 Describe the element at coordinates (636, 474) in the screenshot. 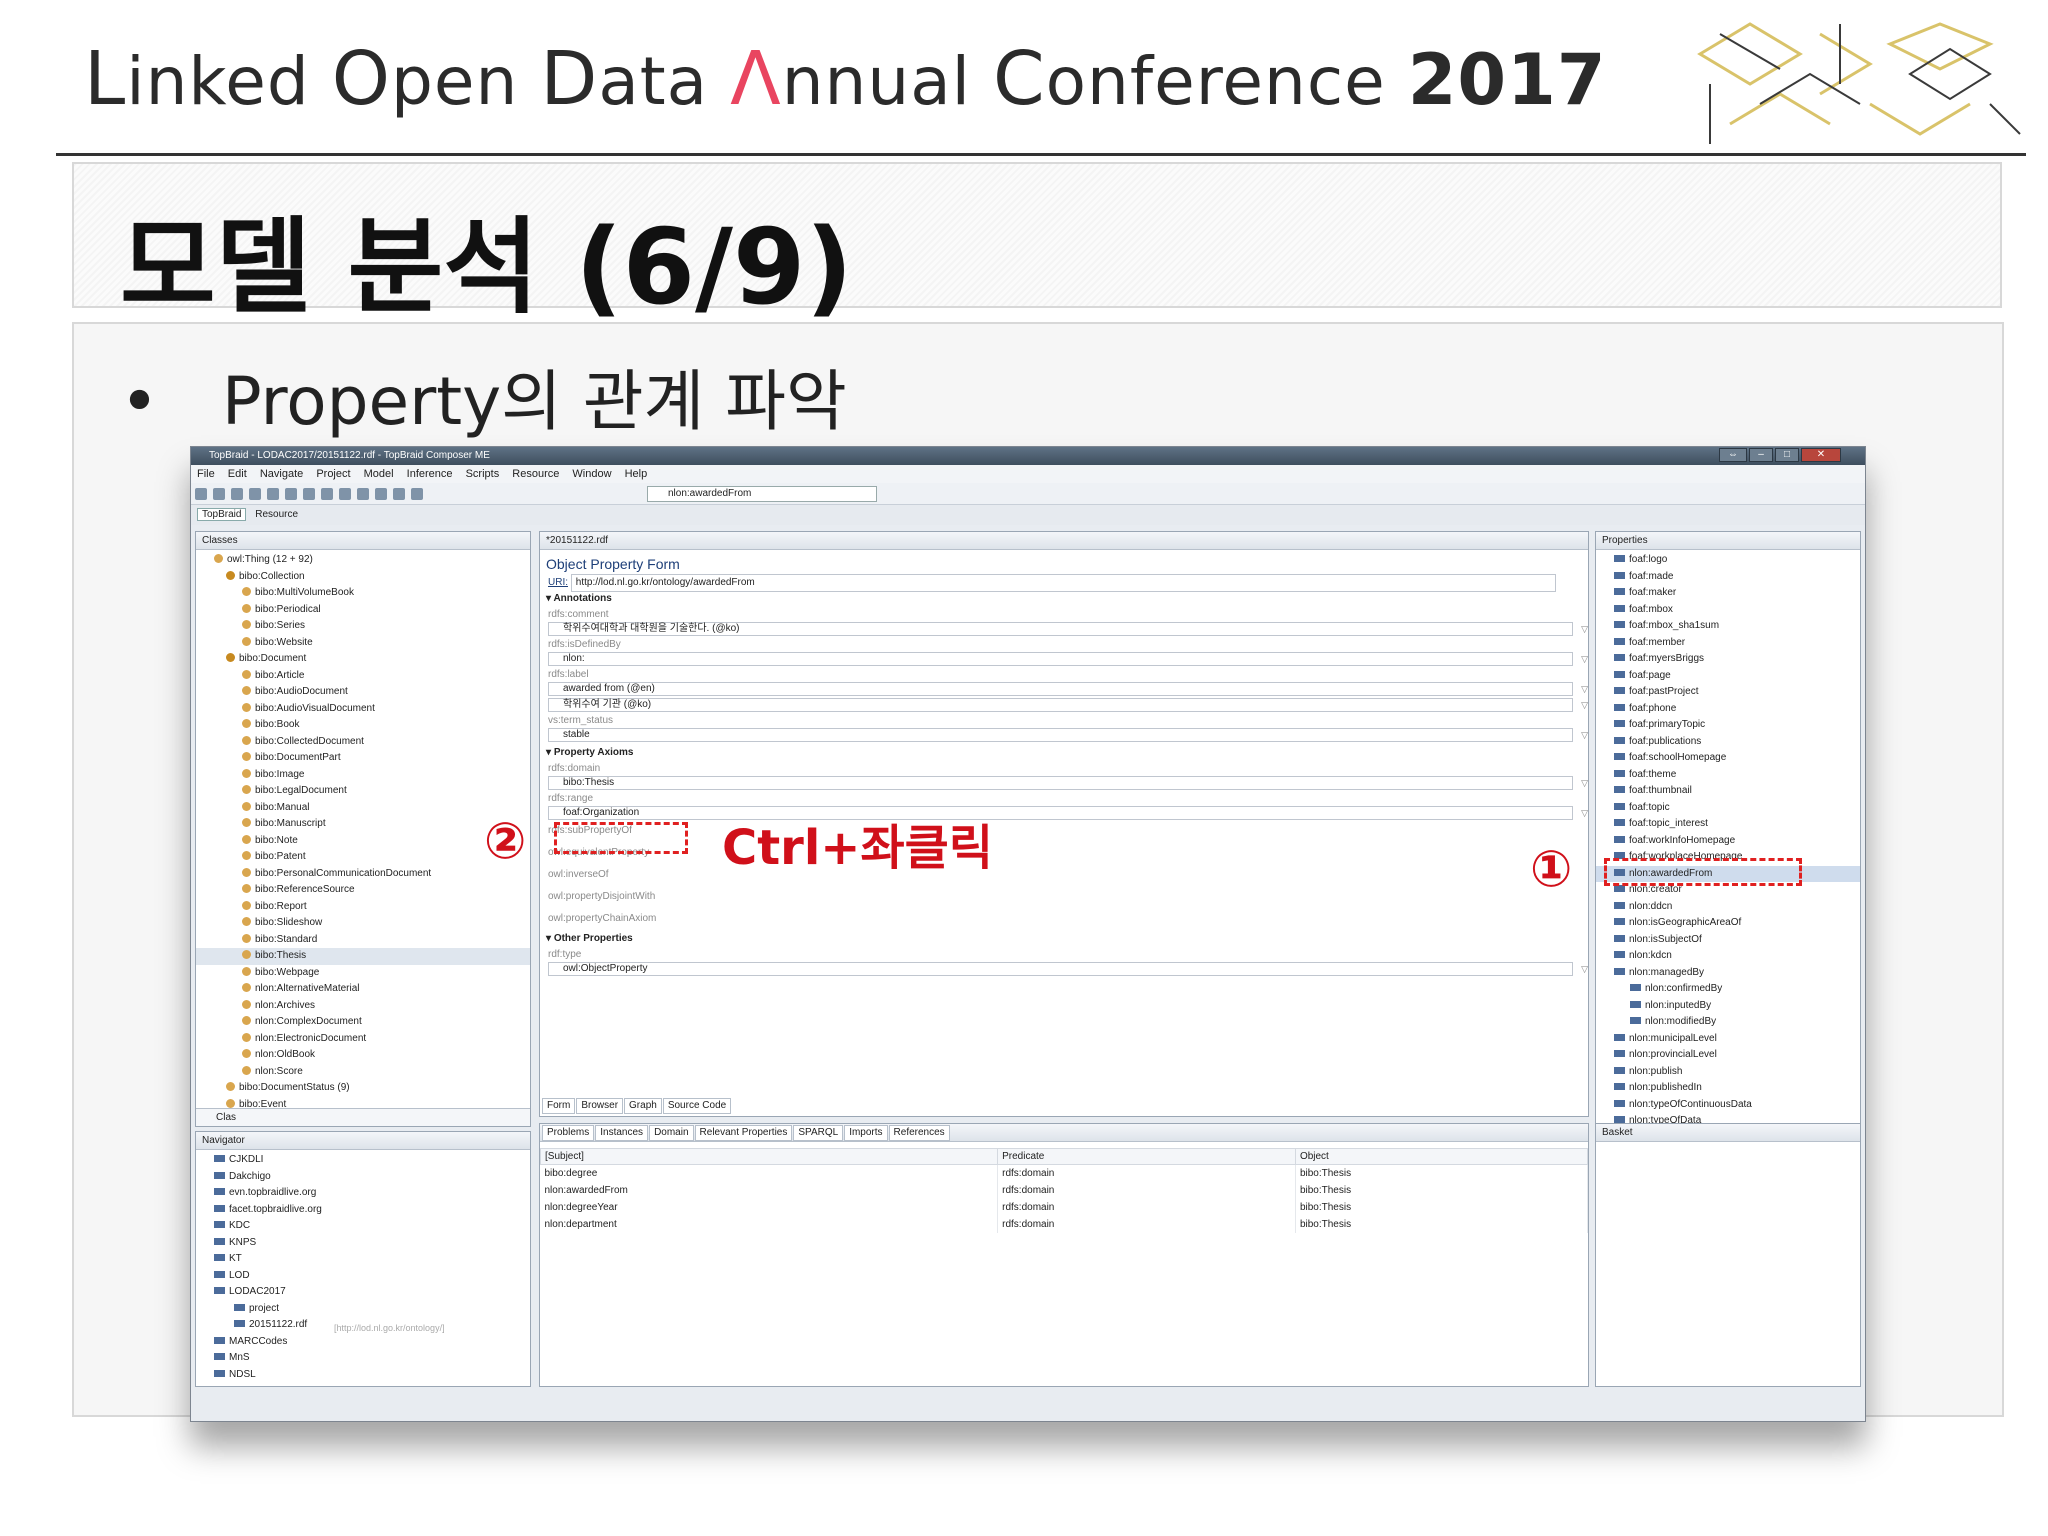

I see `menu-help: Help` at that location.